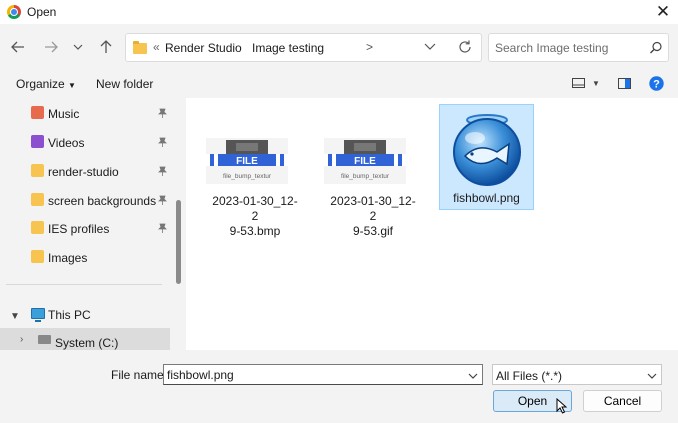 The height and width of the screenshot is (423, 678). I want to click on organize-label: Organize, so click(40, 84).